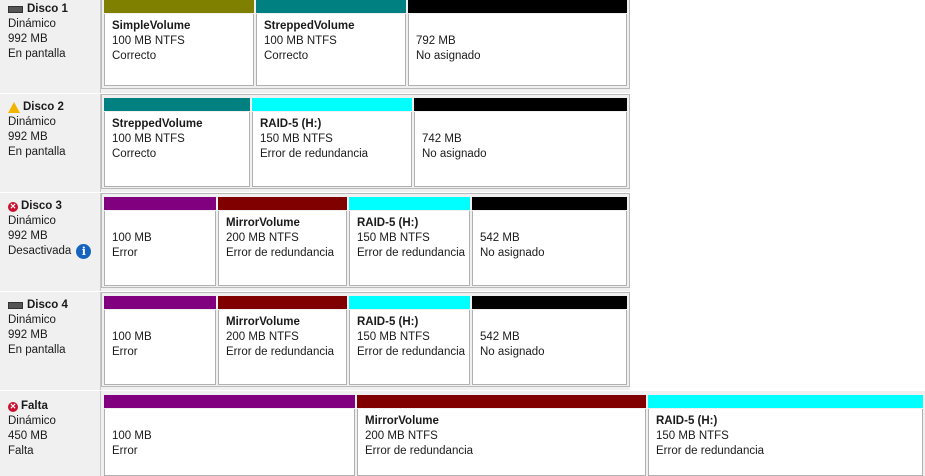 The image size is (925, 476). What do you see at coordinates (442, 139) in the screenshot?
I see `partition-size: 742 MB` at bounding box center [442, 139].